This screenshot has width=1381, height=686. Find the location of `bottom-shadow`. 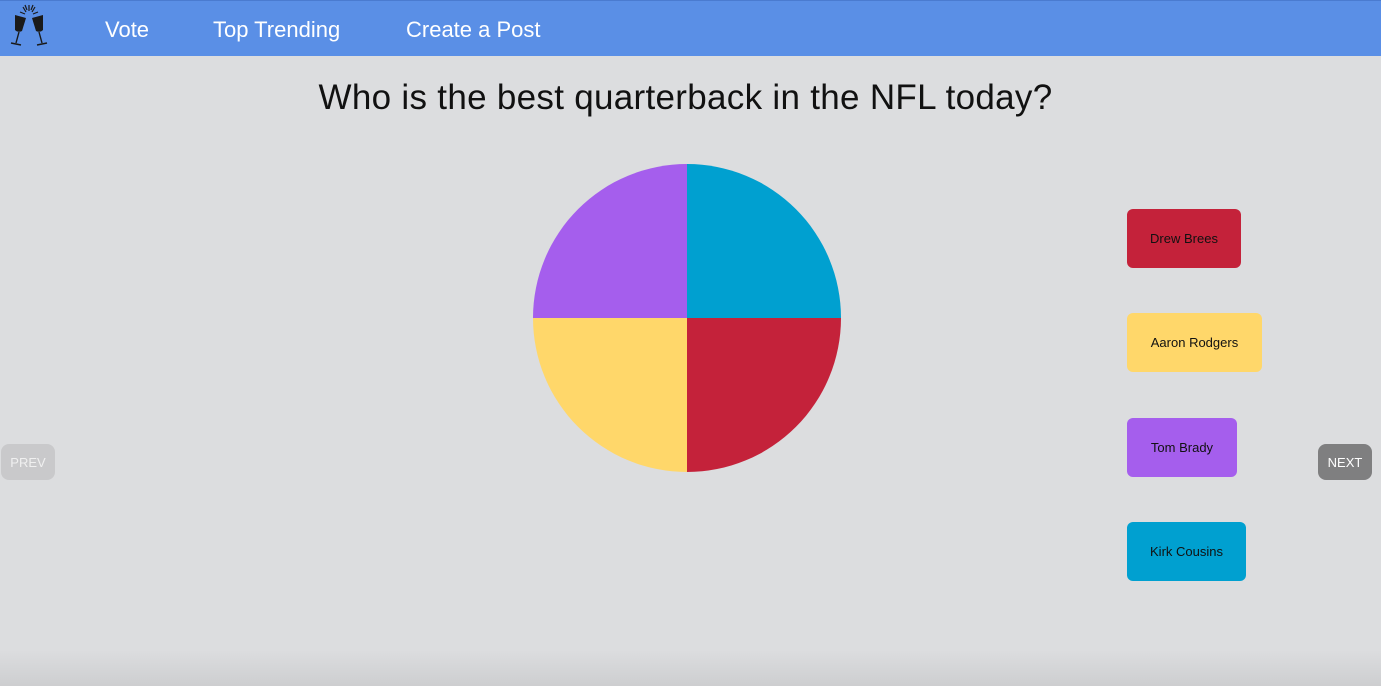

bottom-shadow is located at coordinates (690, 668).